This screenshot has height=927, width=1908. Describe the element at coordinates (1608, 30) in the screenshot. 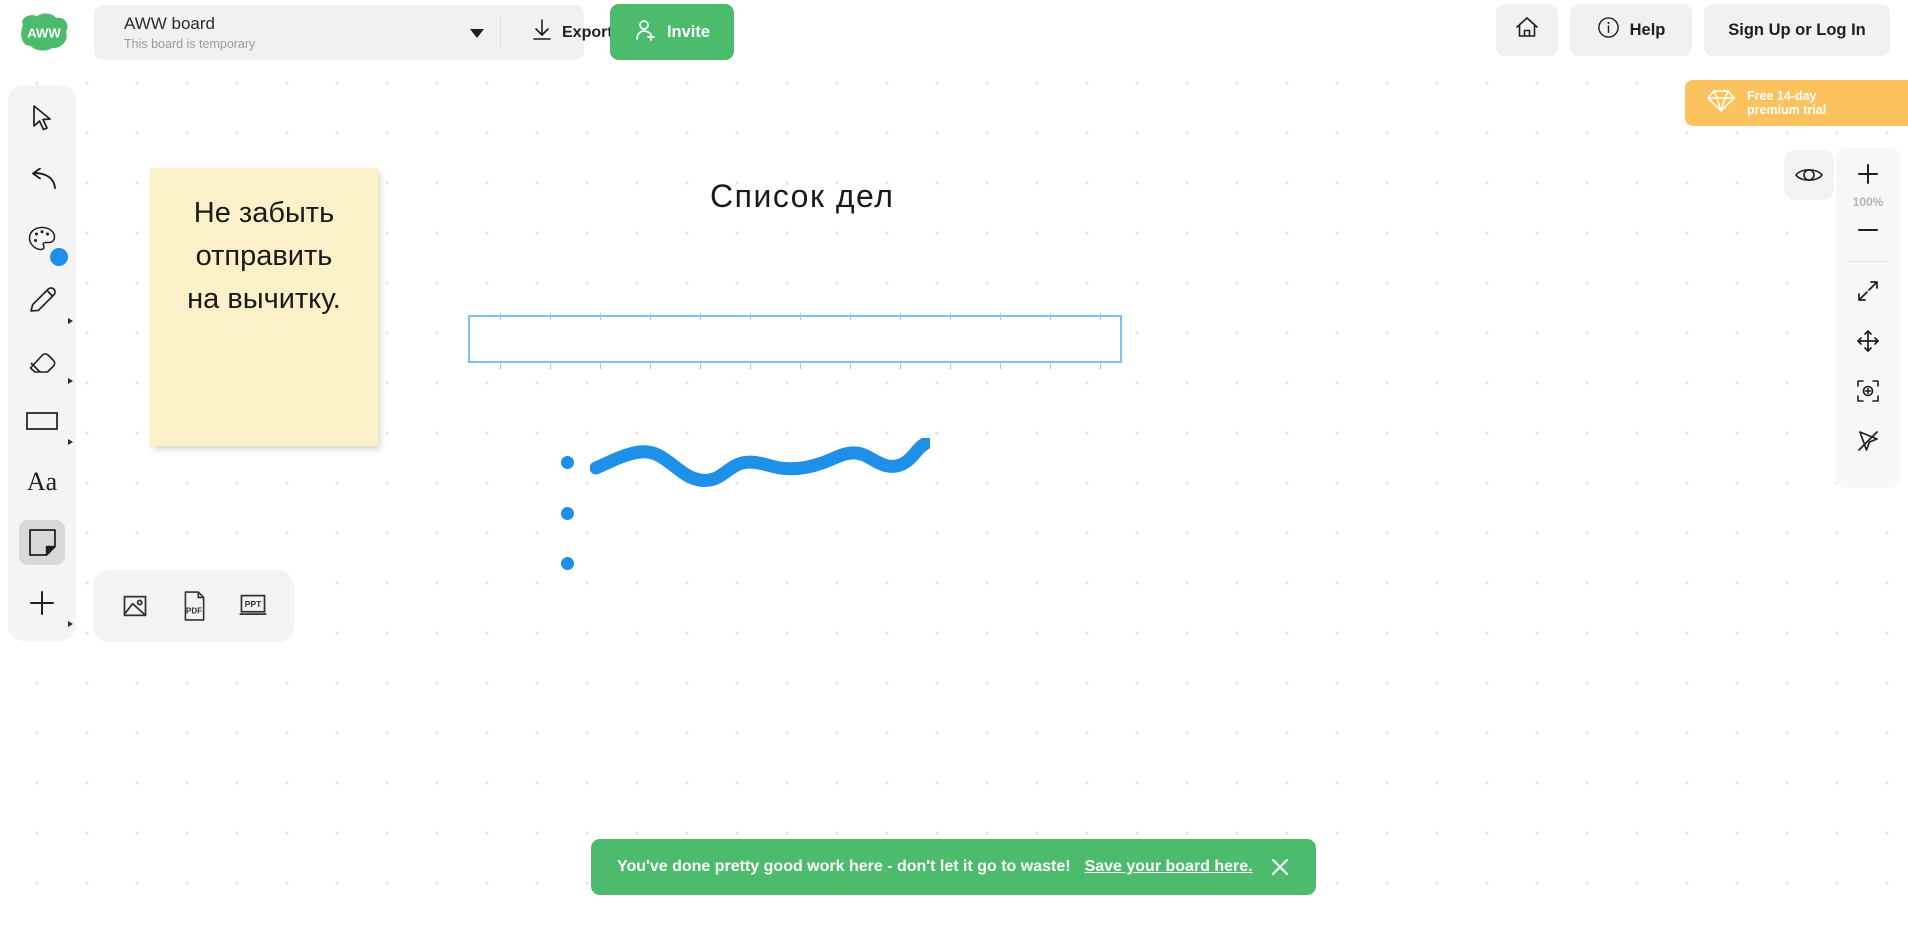

I see `info-circle-icon` at that location.